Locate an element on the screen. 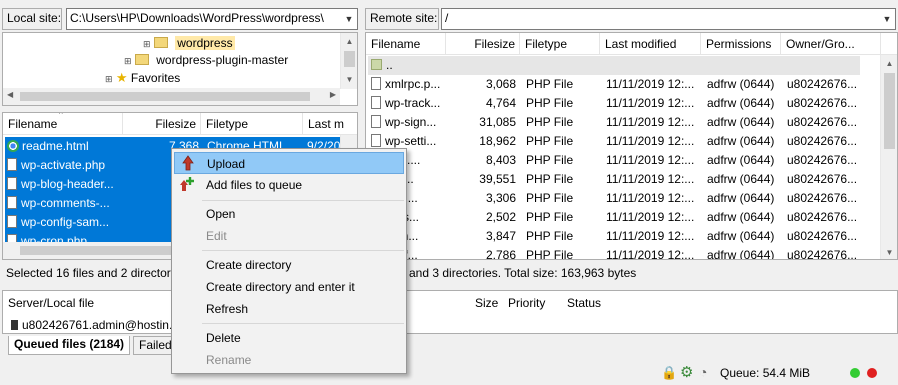 The width and height of the screenshot is (898, 385). lock-icon: 🔒 is located at coordinates (669, 372).